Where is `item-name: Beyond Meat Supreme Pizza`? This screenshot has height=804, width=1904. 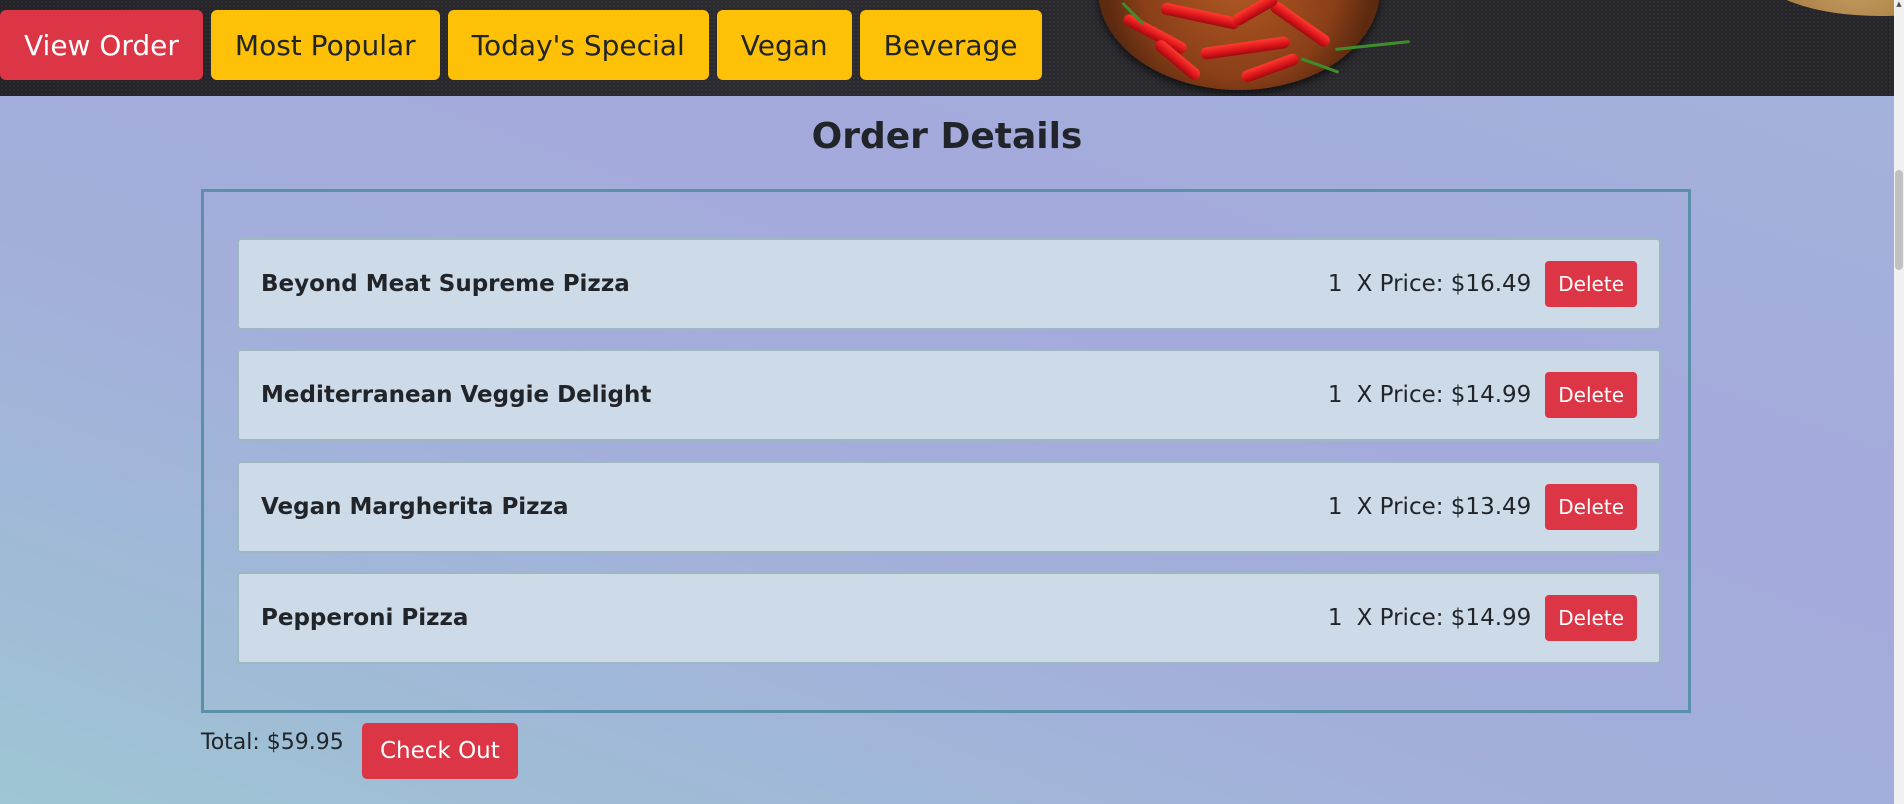 item-name: Beyond Meat Supreme Pizza is located at coordinates (445, 284).